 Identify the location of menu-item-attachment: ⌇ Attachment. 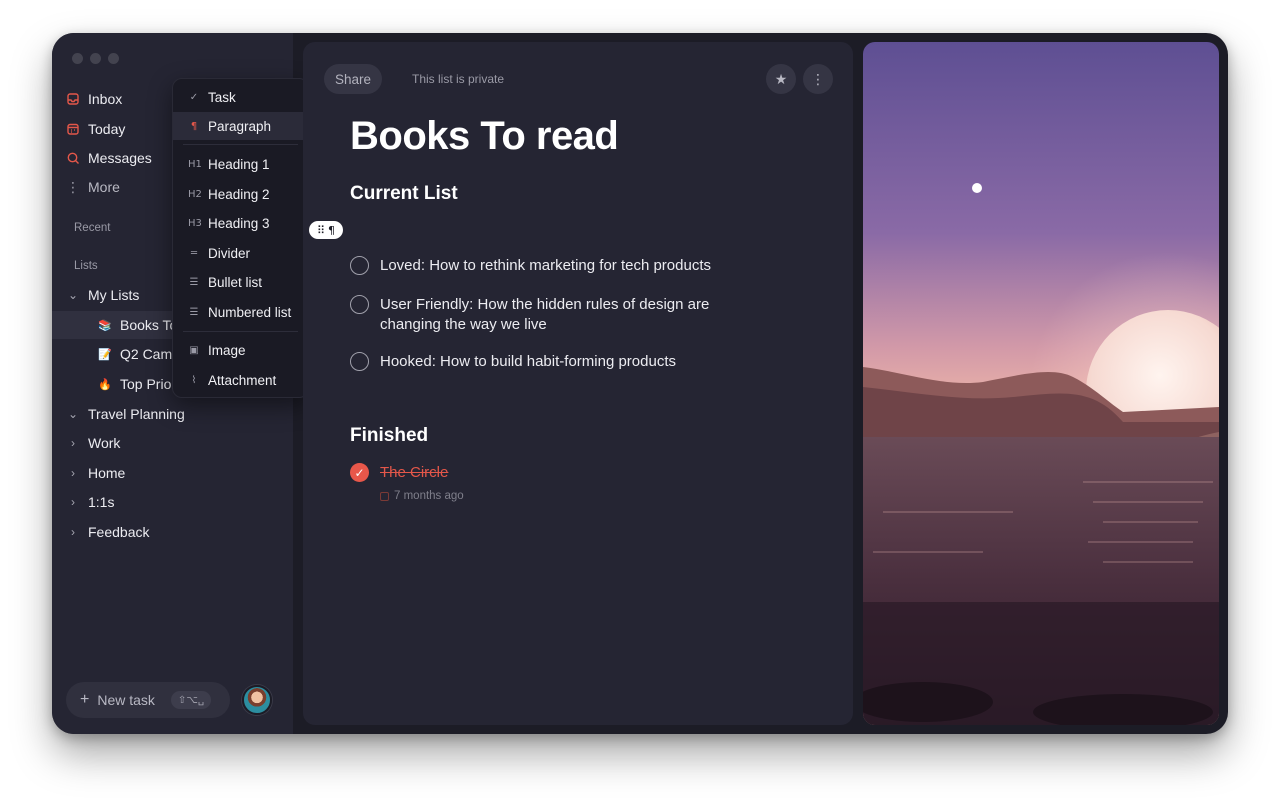
(240, 380).